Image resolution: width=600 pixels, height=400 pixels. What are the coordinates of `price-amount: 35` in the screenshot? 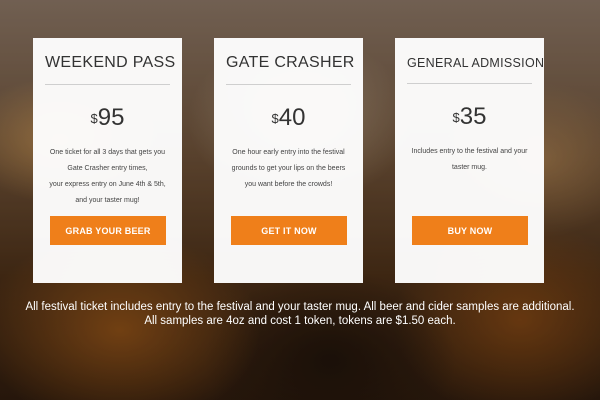 It's located at (473, 116).